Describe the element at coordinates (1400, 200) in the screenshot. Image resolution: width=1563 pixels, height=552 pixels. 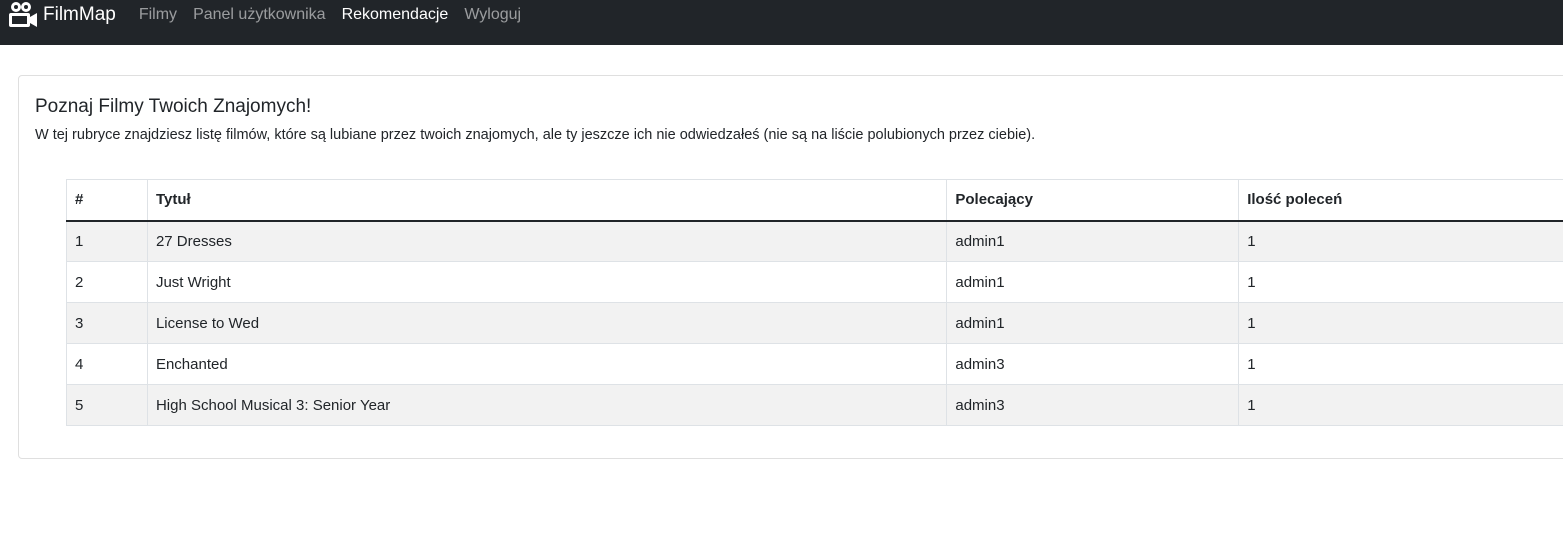
I see `header-recommendation-count: Ilość poleceń` at that location.